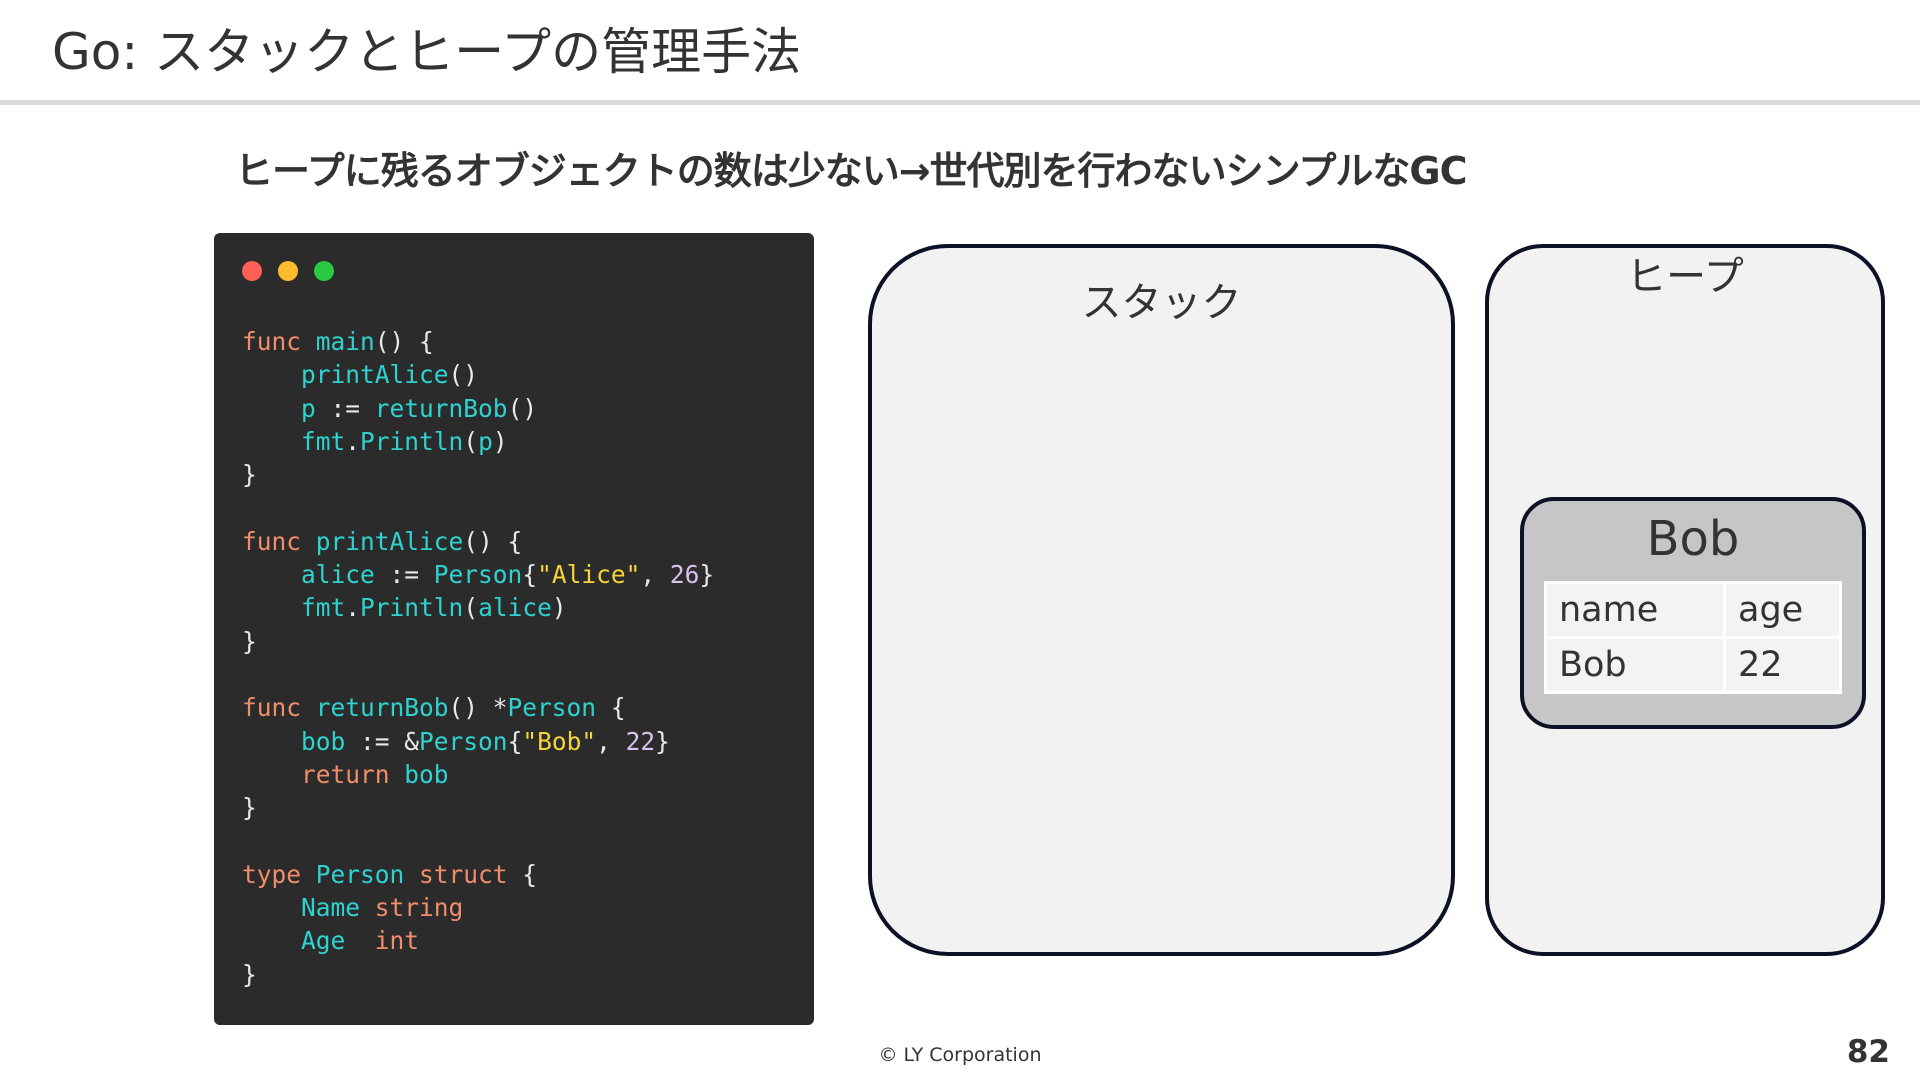 This screenshot has width=1920, height=1080. I want to click on code-token: struct, so click(456, 874).